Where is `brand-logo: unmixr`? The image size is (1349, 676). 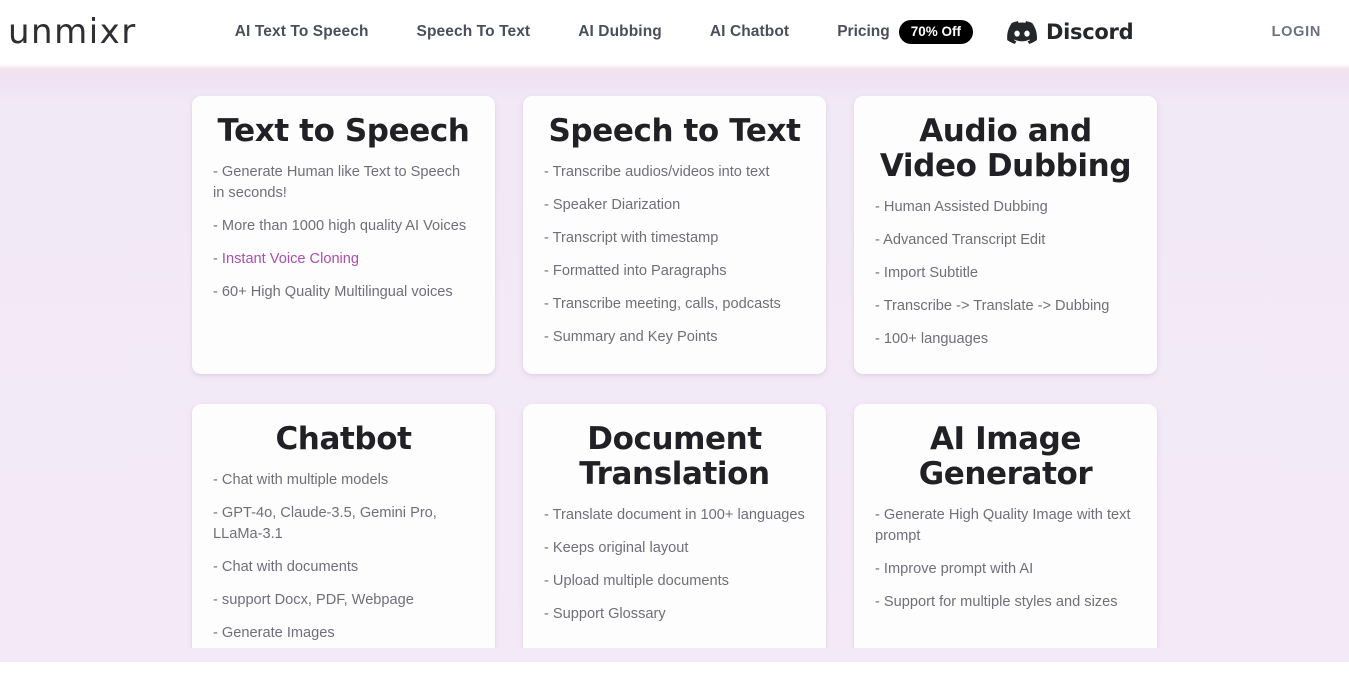 brand-logo: unmixr is located at coordinates (72, 32).